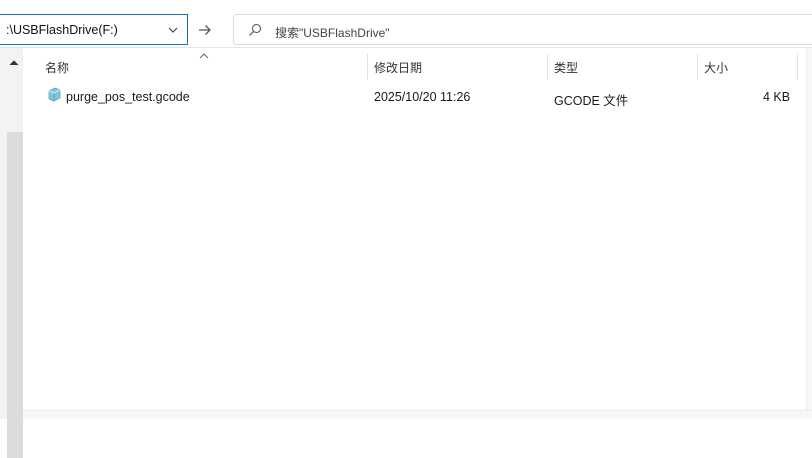  What do you see at coordinates (398, 67) in the screenshot?
I see `column-header-modified: 修改日期` at bounding box center [398, 67].